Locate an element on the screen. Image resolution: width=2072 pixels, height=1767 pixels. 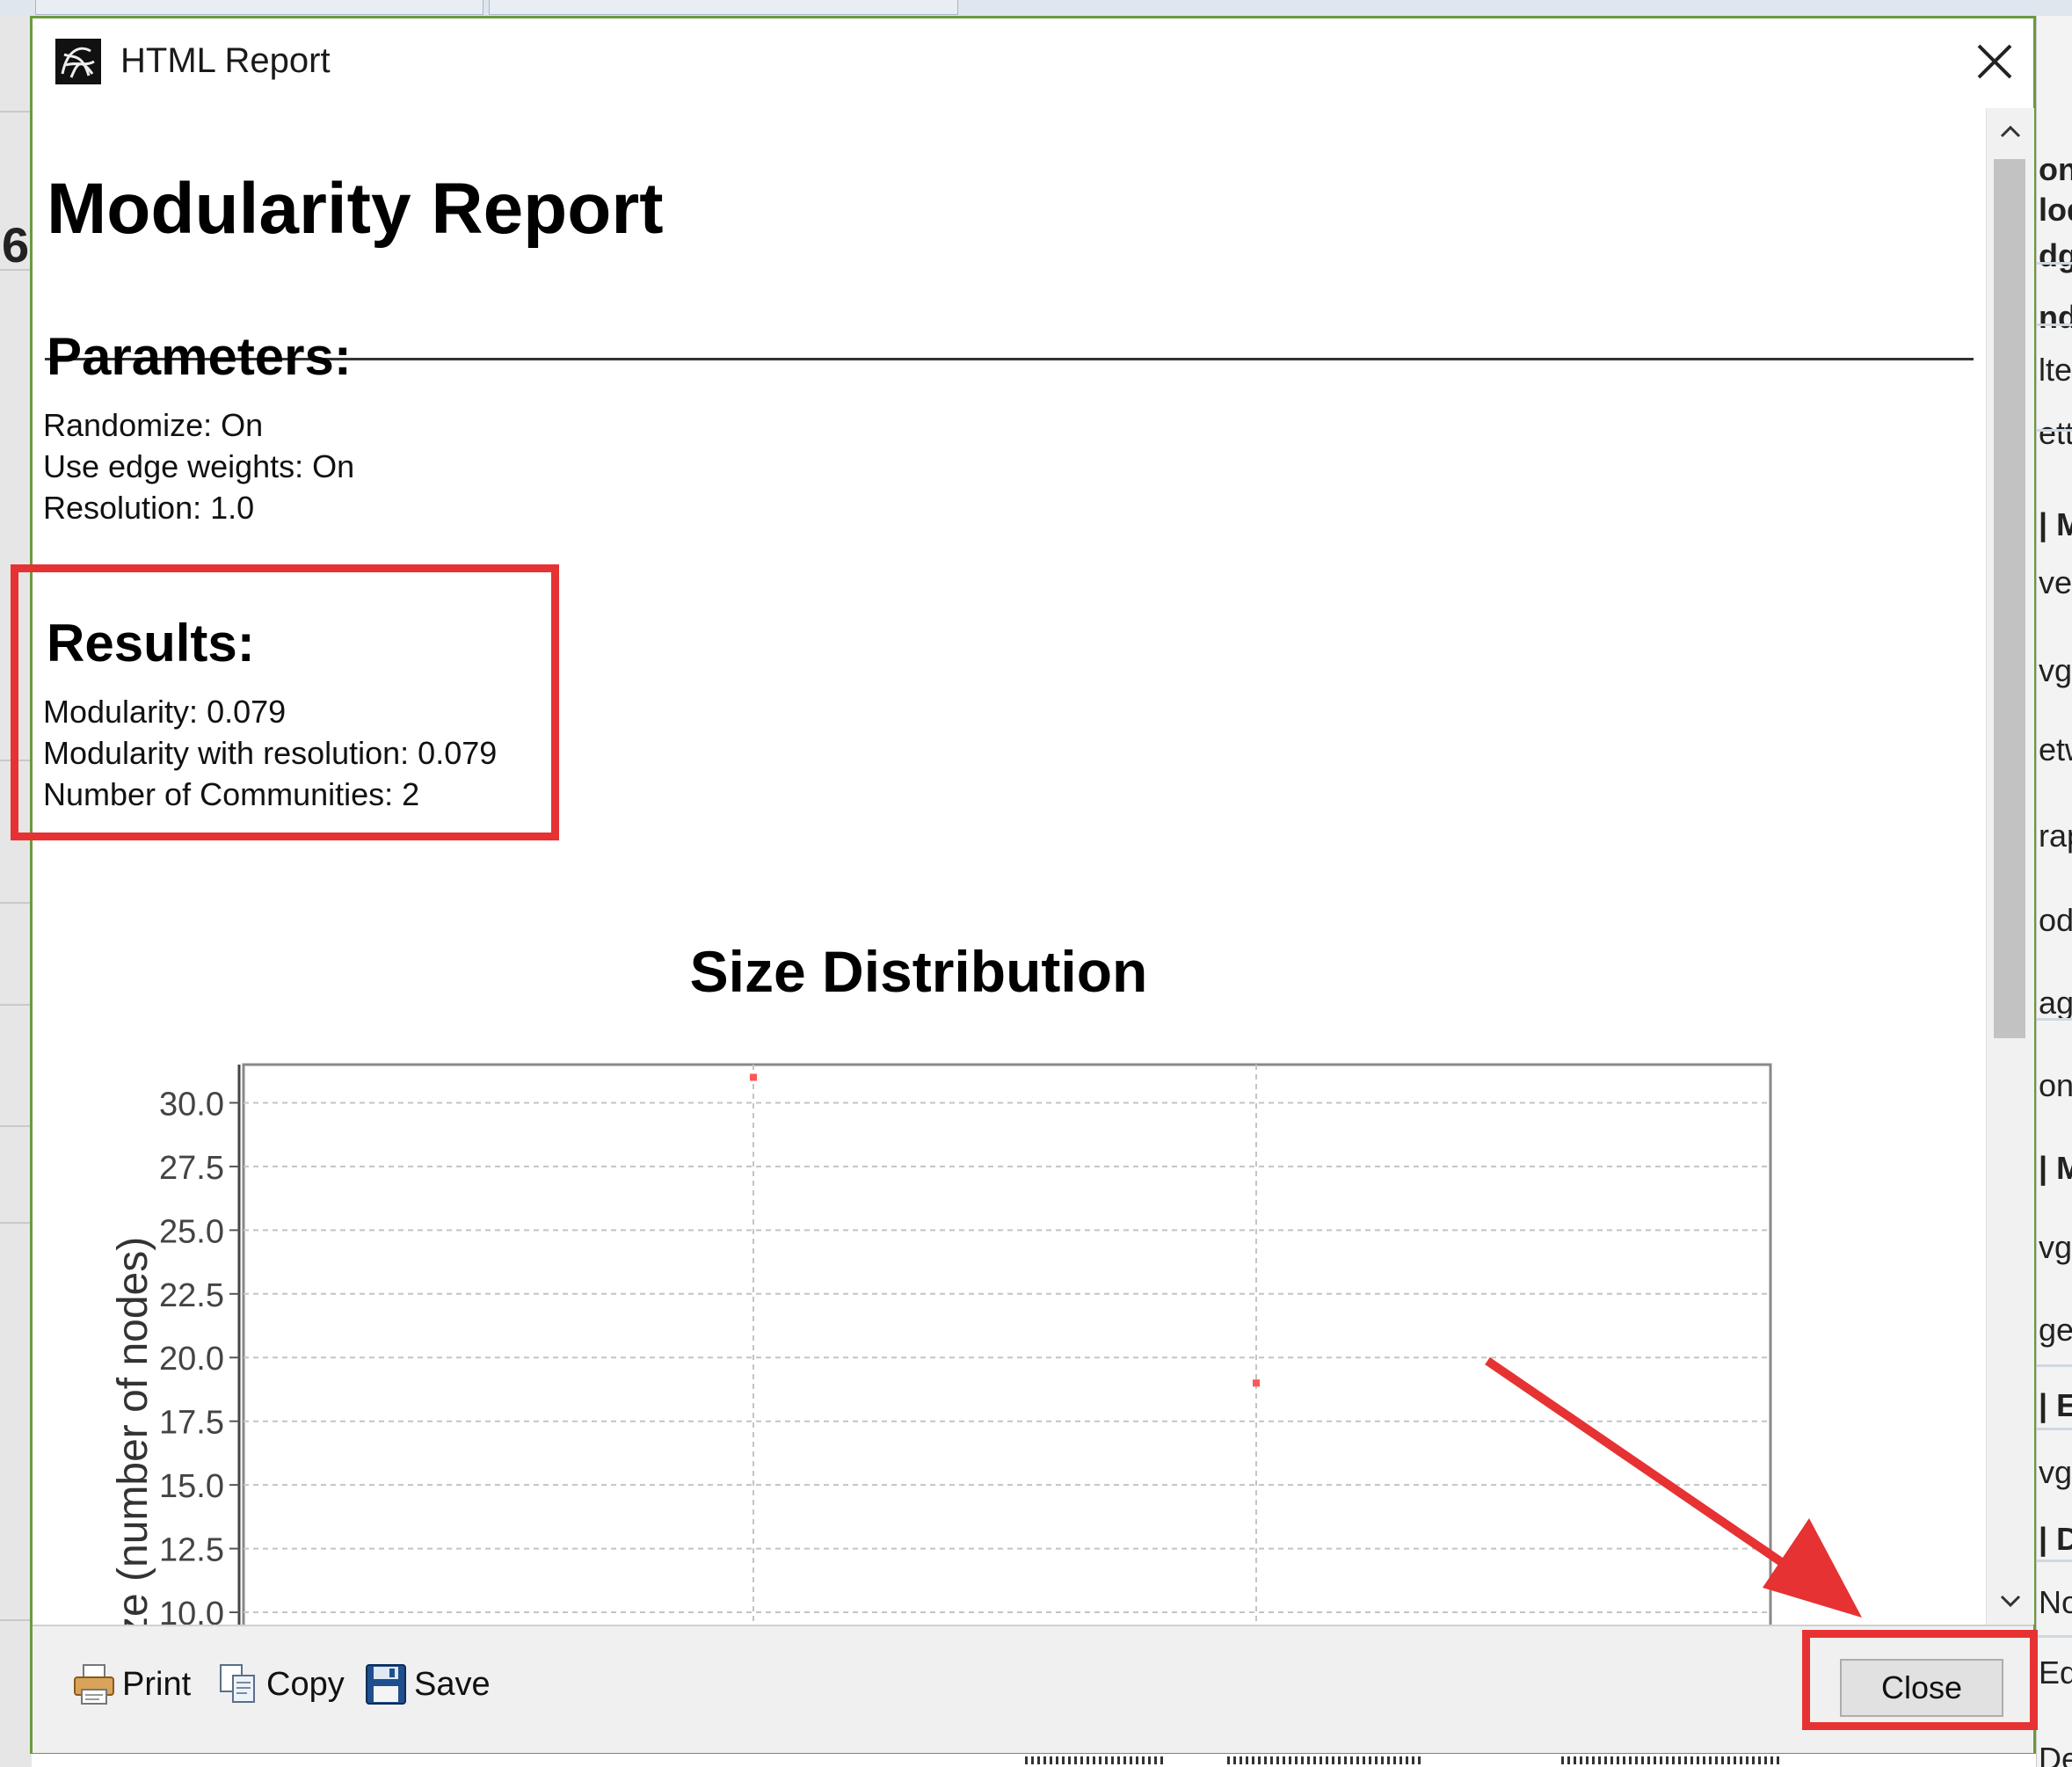
parameter-line: Randomize: On is located at coordinates (153, 425).